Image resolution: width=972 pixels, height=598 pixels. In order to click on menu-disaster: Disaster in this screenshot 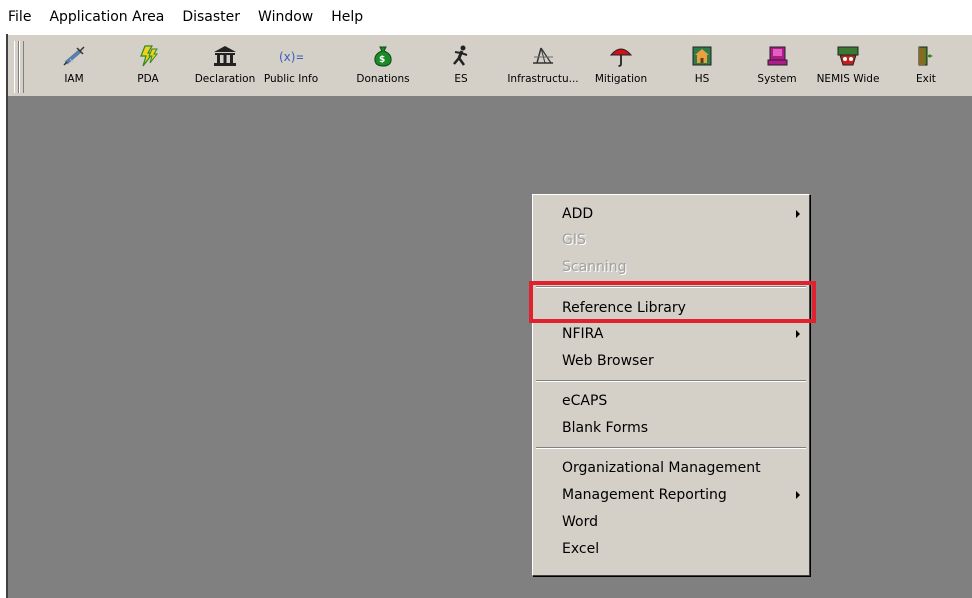, I will do `click(211, 17)`.